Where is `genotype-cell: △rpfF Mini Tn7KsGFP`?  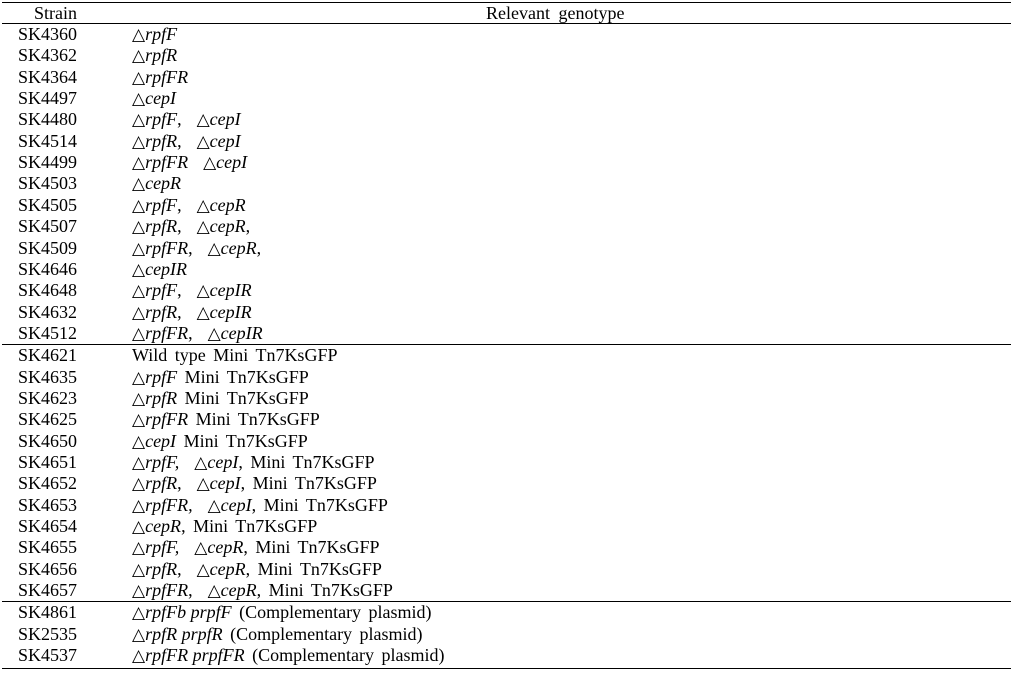 genotype-cell: △rpfF Mini Tn7KsGFP is located at coordinates (220, 377).